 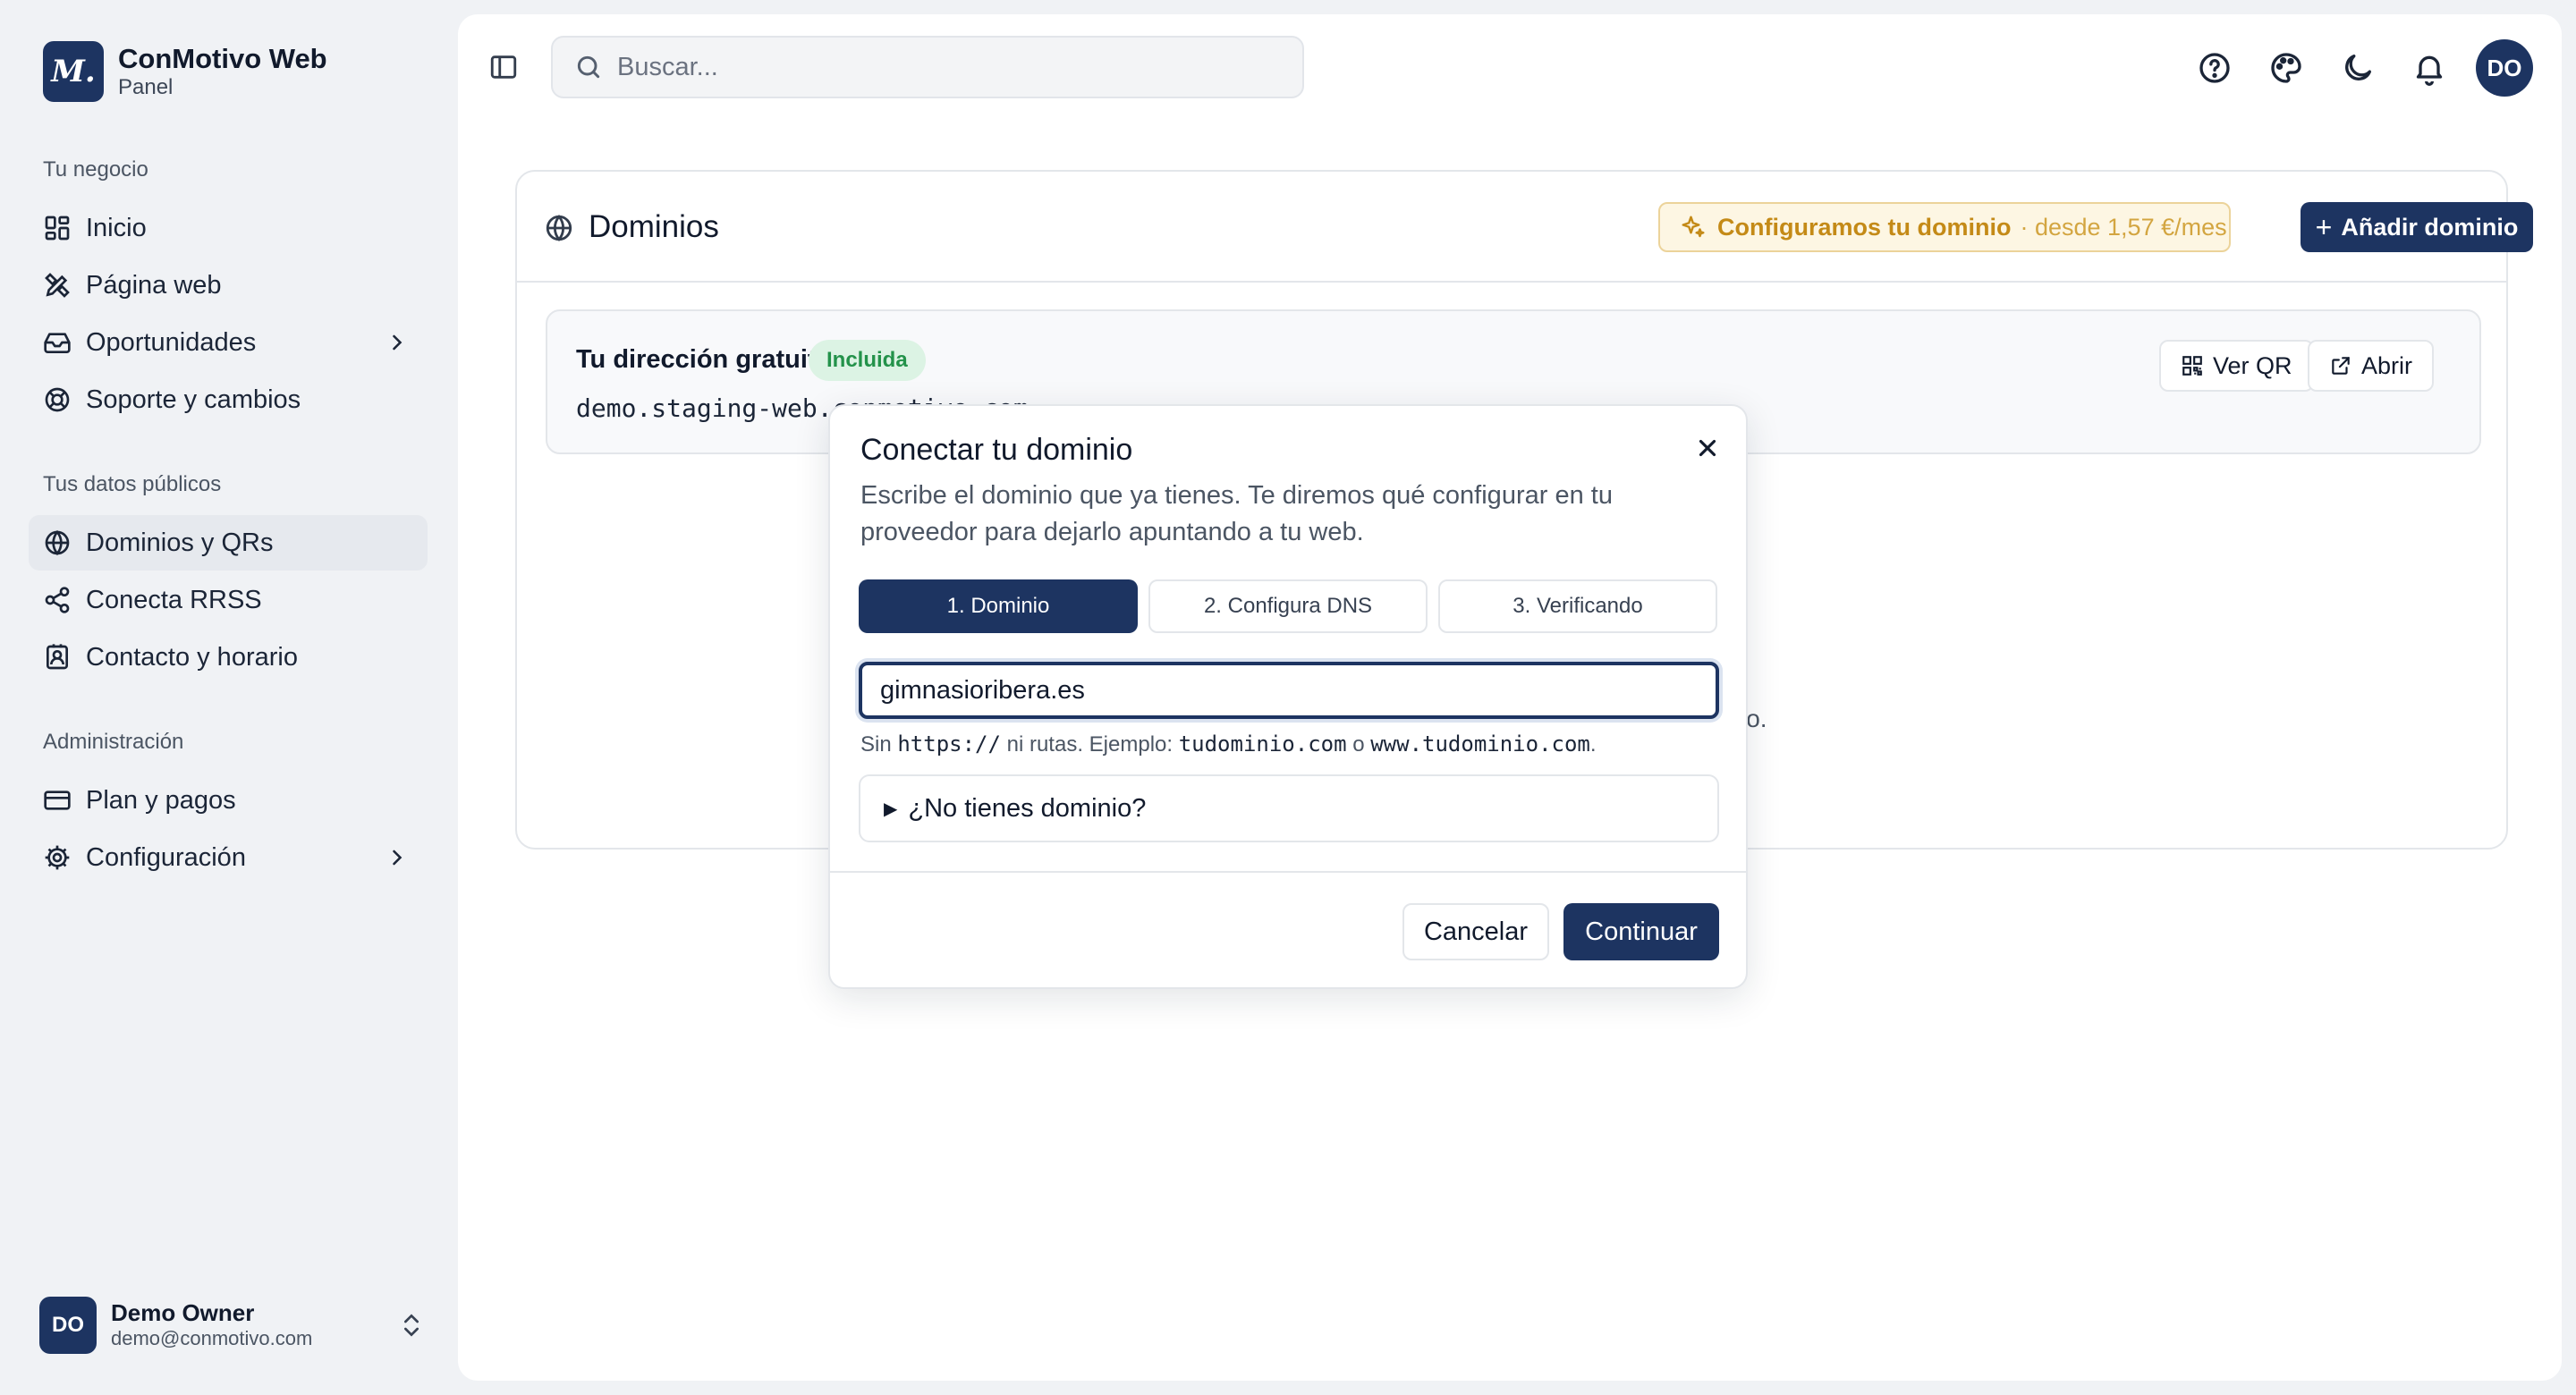 What do you see at coordinates (57, 399) in the screenshot?
I see `lifebuoy-icon` at bounding box center [57, 399].